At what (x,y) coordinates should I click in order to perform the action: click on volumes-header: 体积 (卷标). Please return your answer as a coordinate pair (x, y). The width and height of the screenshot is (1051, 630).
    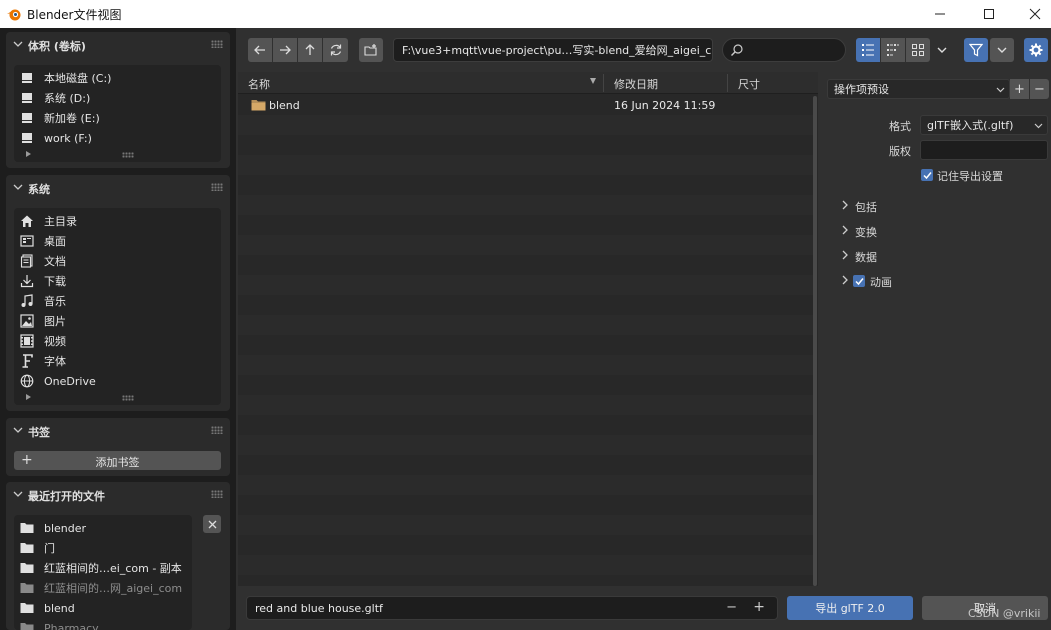
    Looking at the image, I should click on (118, 45).